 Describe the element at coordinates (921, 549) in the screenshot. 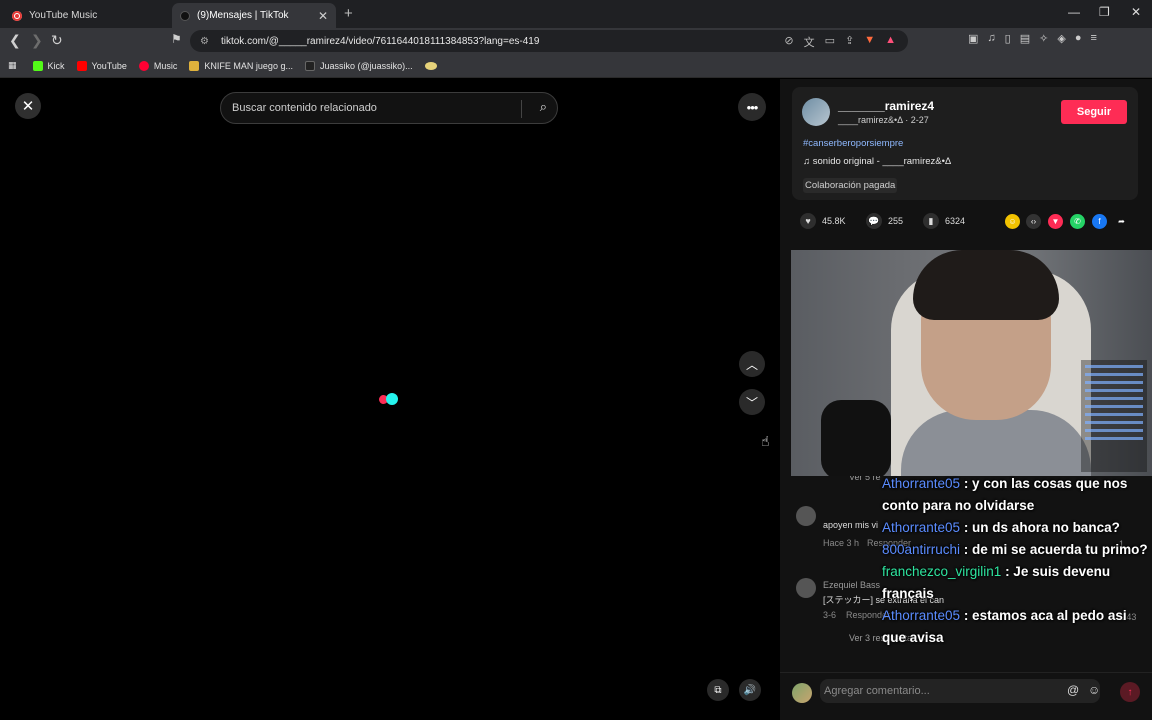

I see `chat-user: 800antirruchi` at that location.